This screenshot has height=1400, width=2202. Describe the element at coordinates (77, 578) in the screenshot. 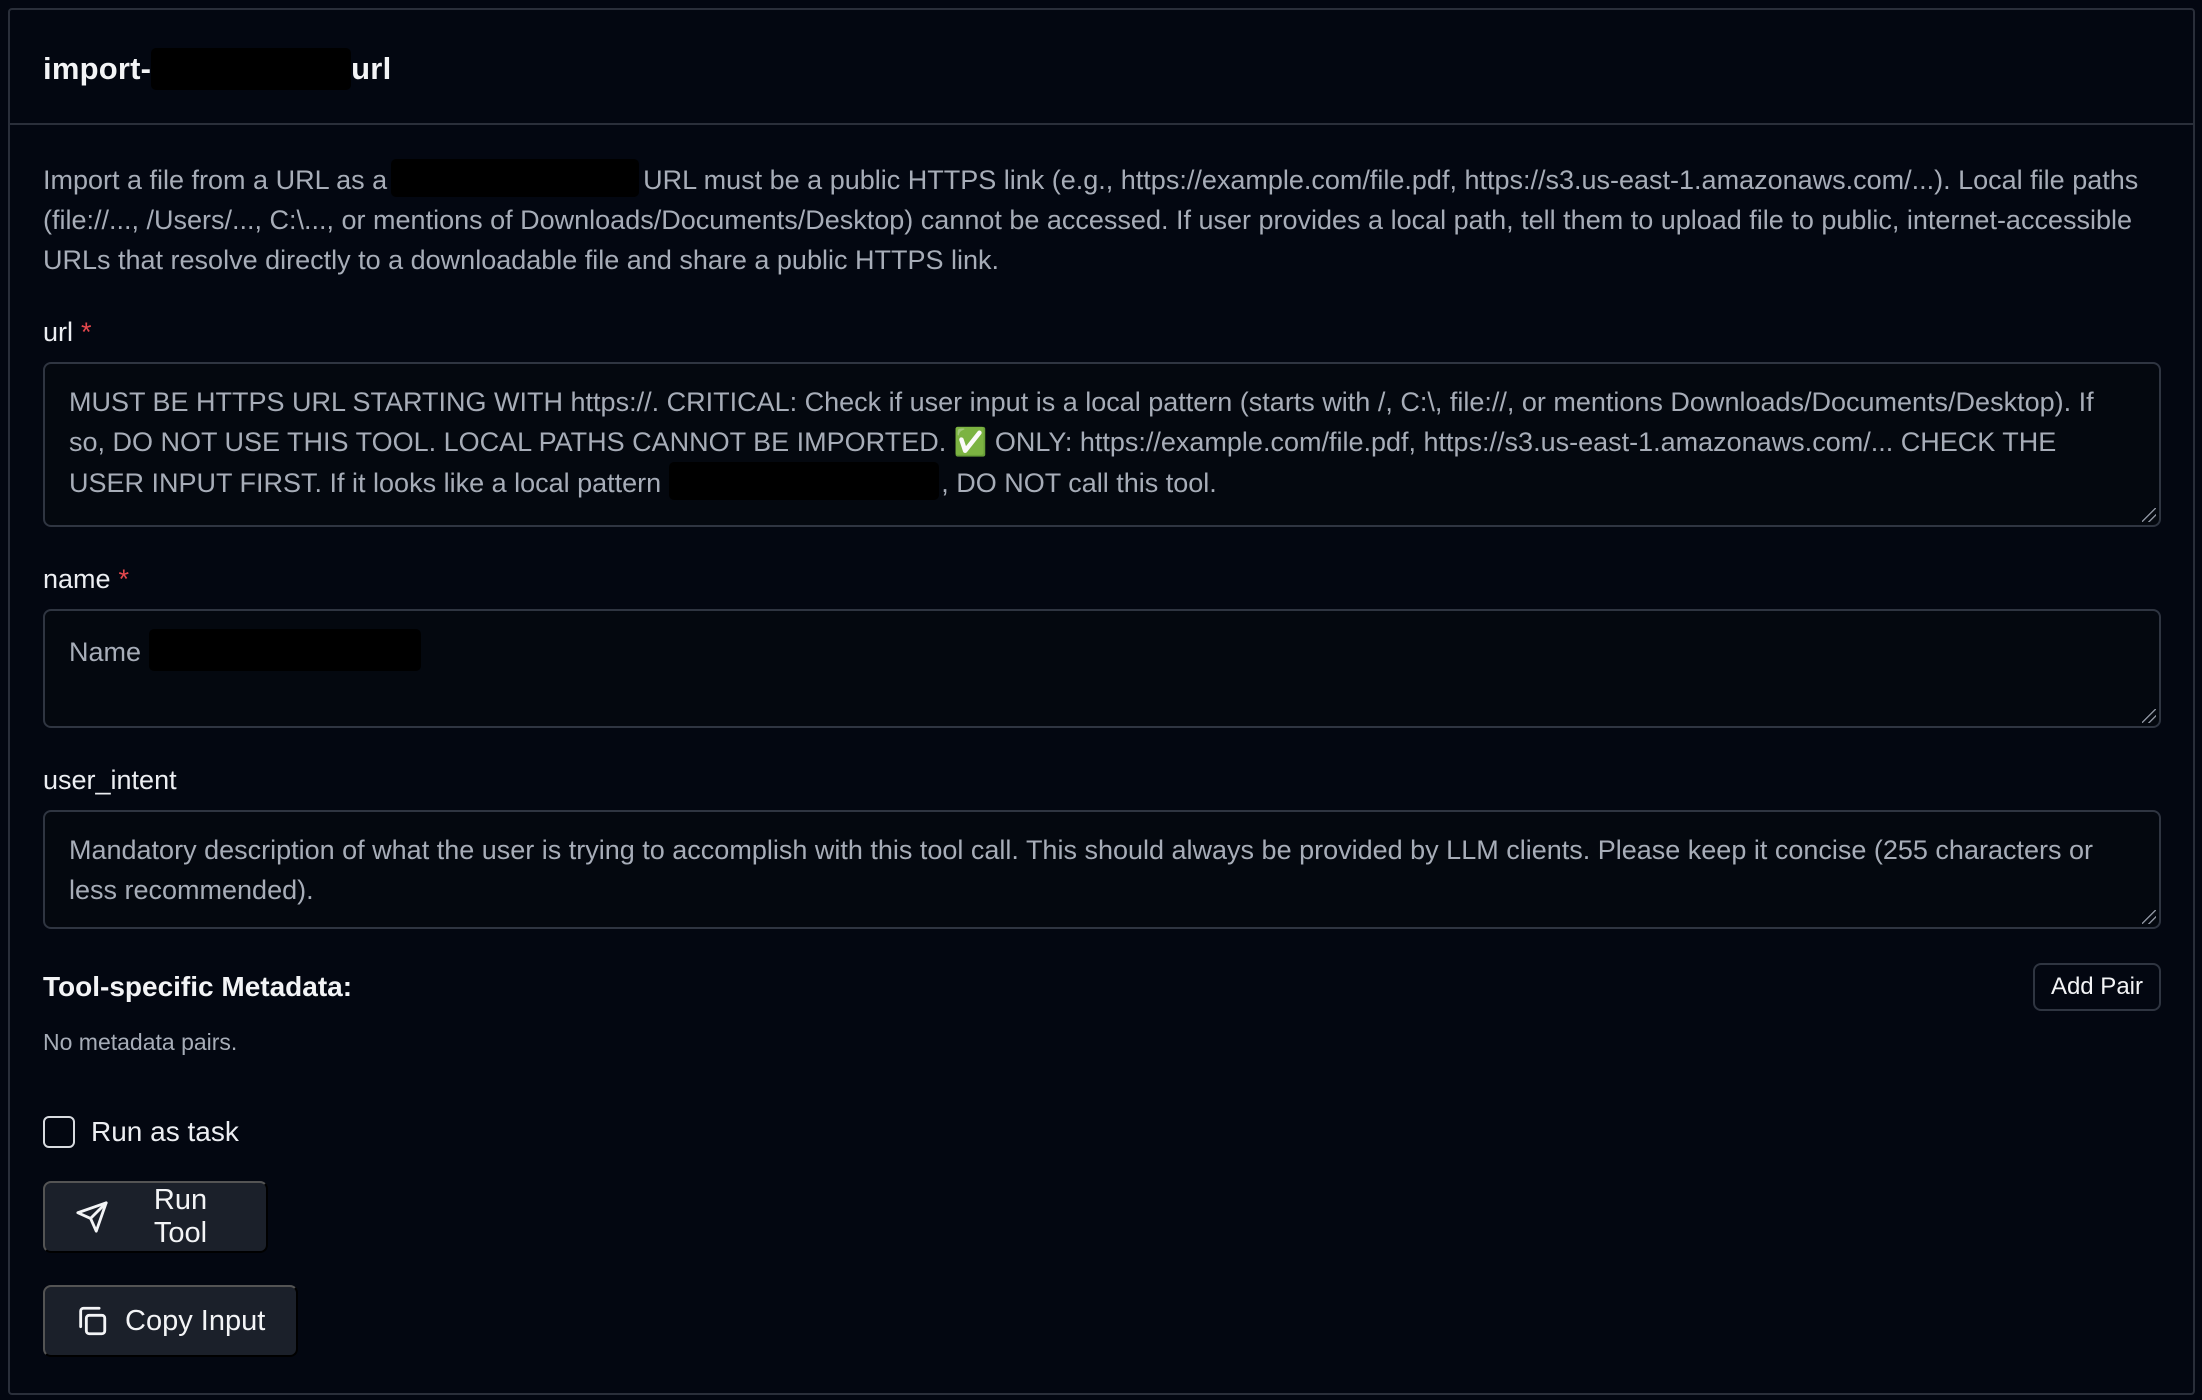

I see `name-label-text: name` at that location.